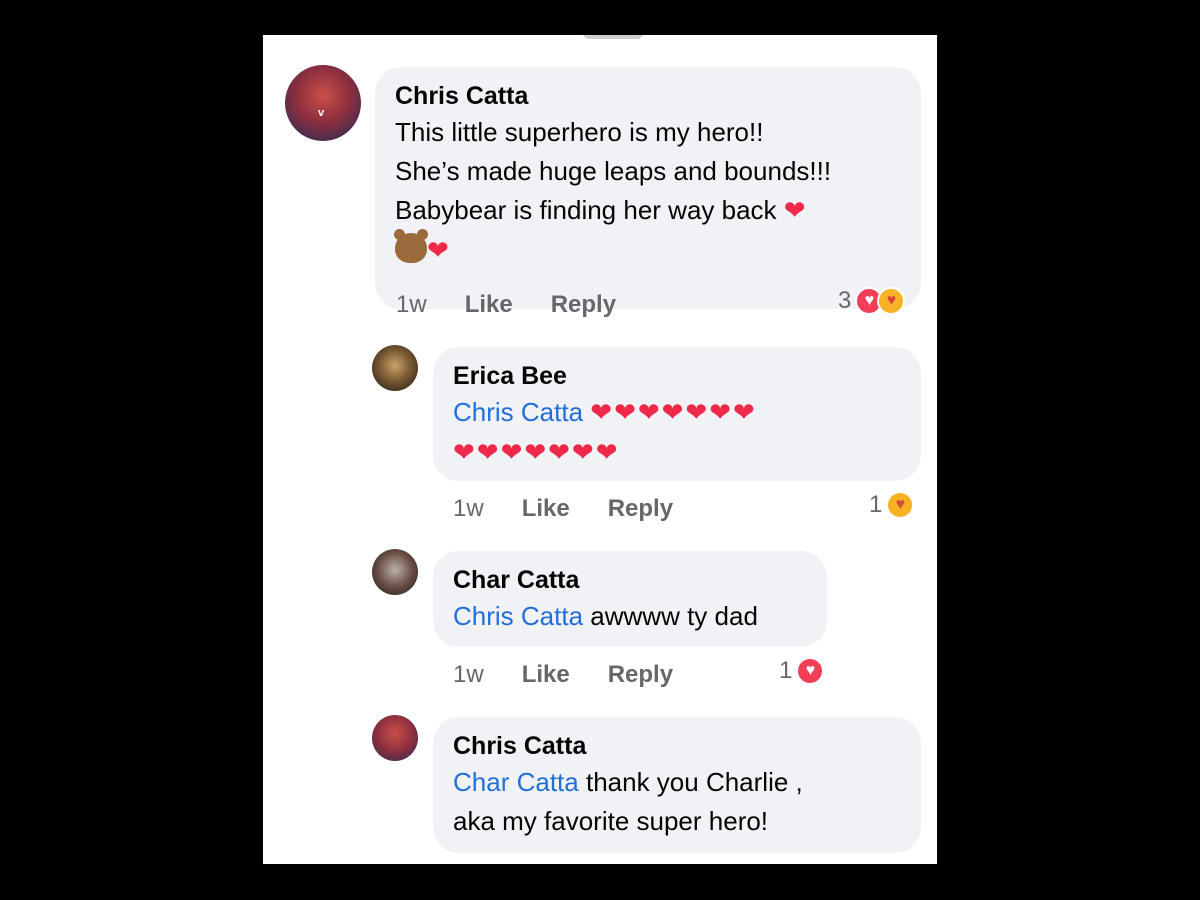 The image size is (1200, 900). I want to click on love-reaction-icon: ♥, so click(810, 671).